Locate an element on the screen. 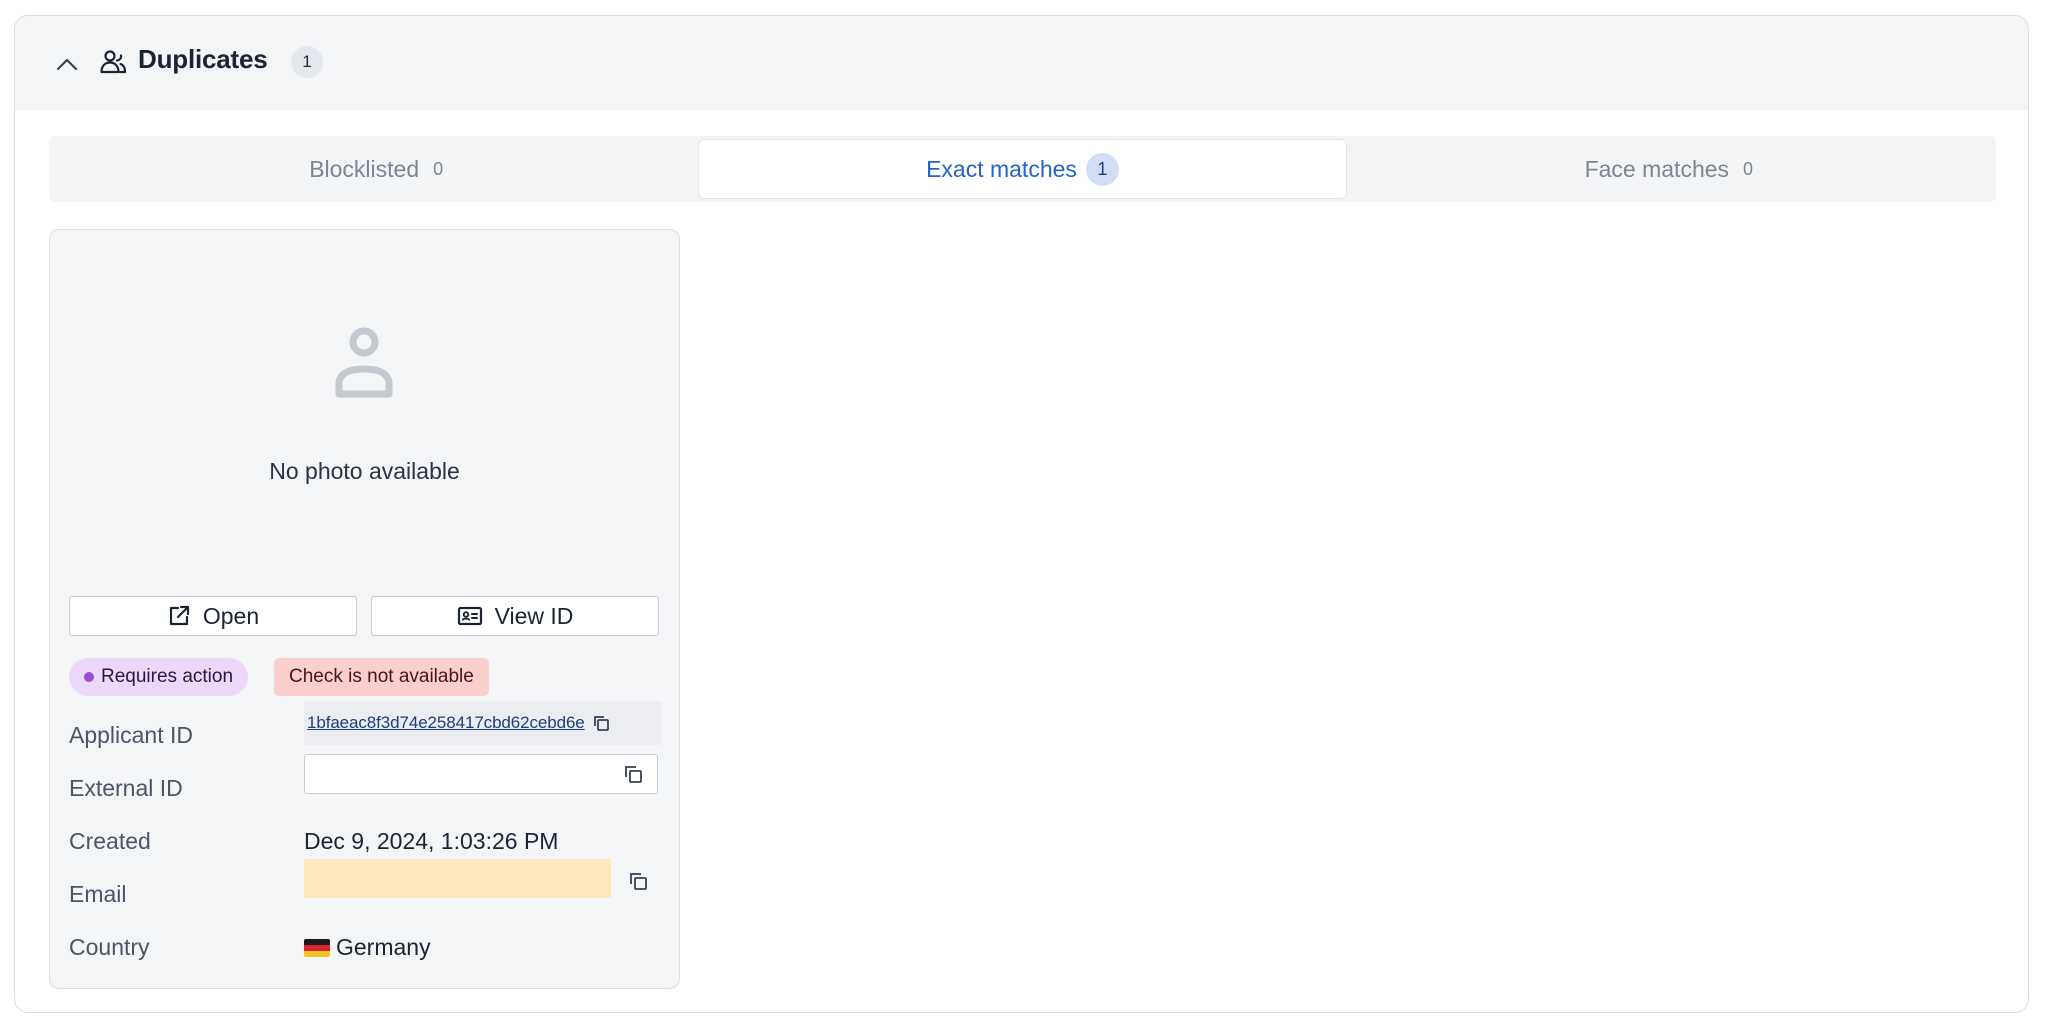 This screenshot has width=2048, height=1017. created-label: Created is located at coordinates (110, 841).